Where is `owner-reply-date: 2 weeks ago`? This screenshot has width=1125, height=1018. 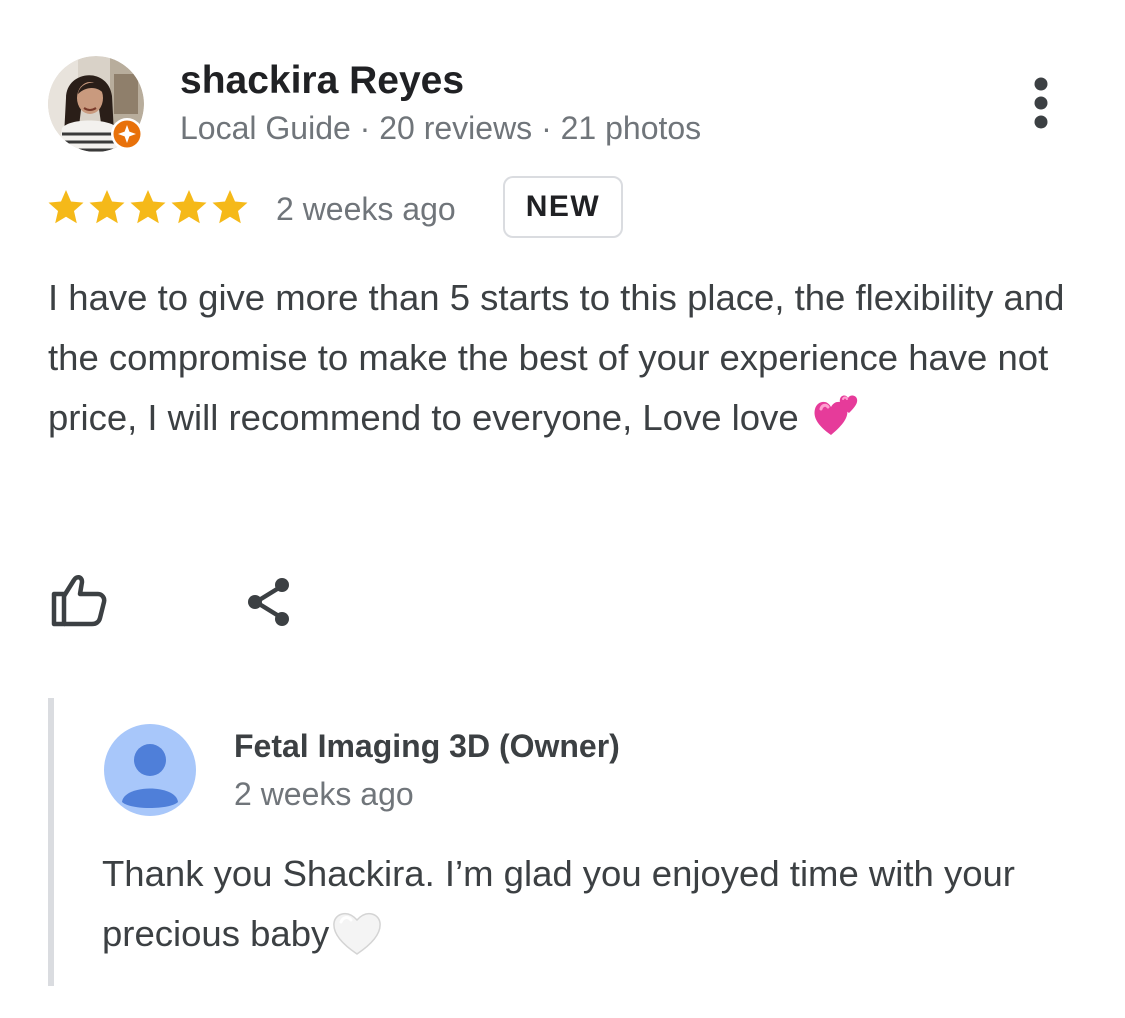
owner-reply-date: 2 weeks ago is located at coordinates (324, 794).